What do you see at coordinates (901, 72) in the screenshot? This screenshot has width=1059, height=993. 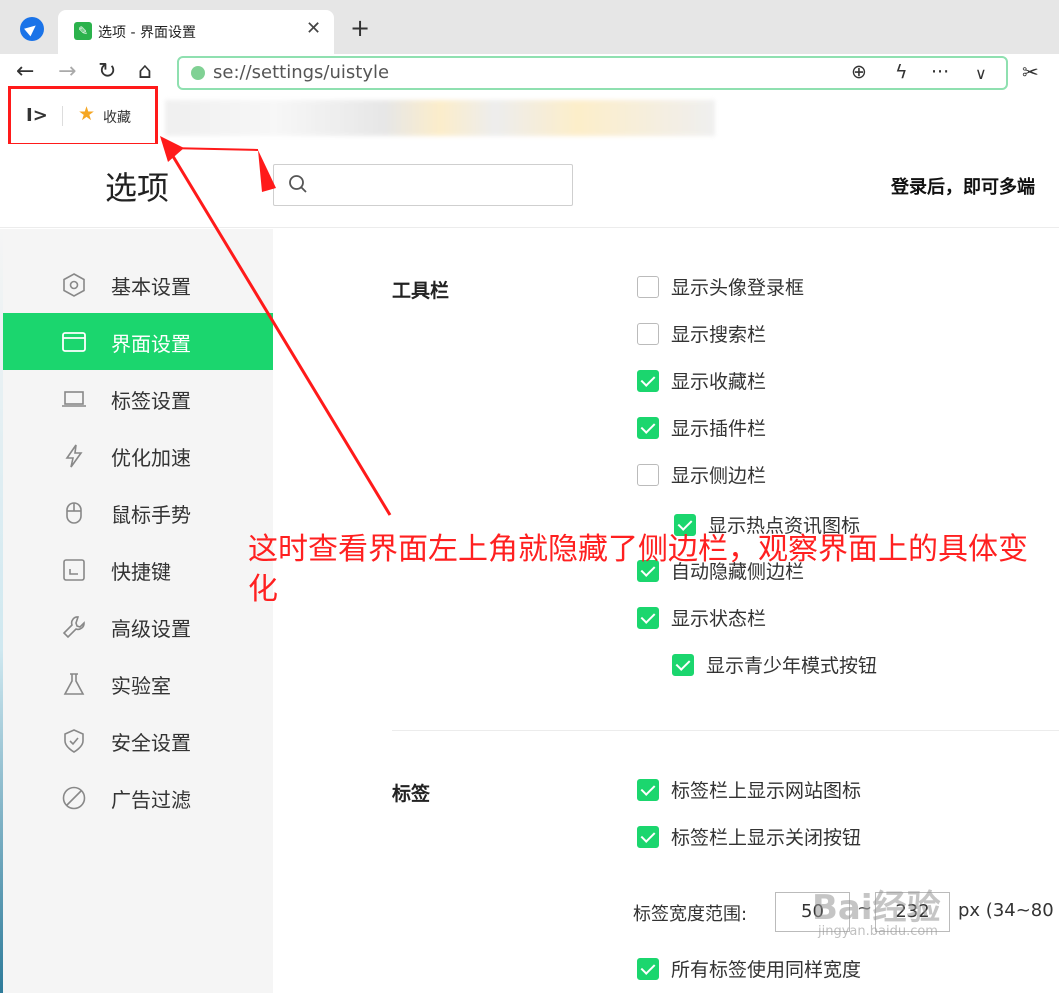 I see `lightning-icon: ϟ` at bounding box center [901, 72].